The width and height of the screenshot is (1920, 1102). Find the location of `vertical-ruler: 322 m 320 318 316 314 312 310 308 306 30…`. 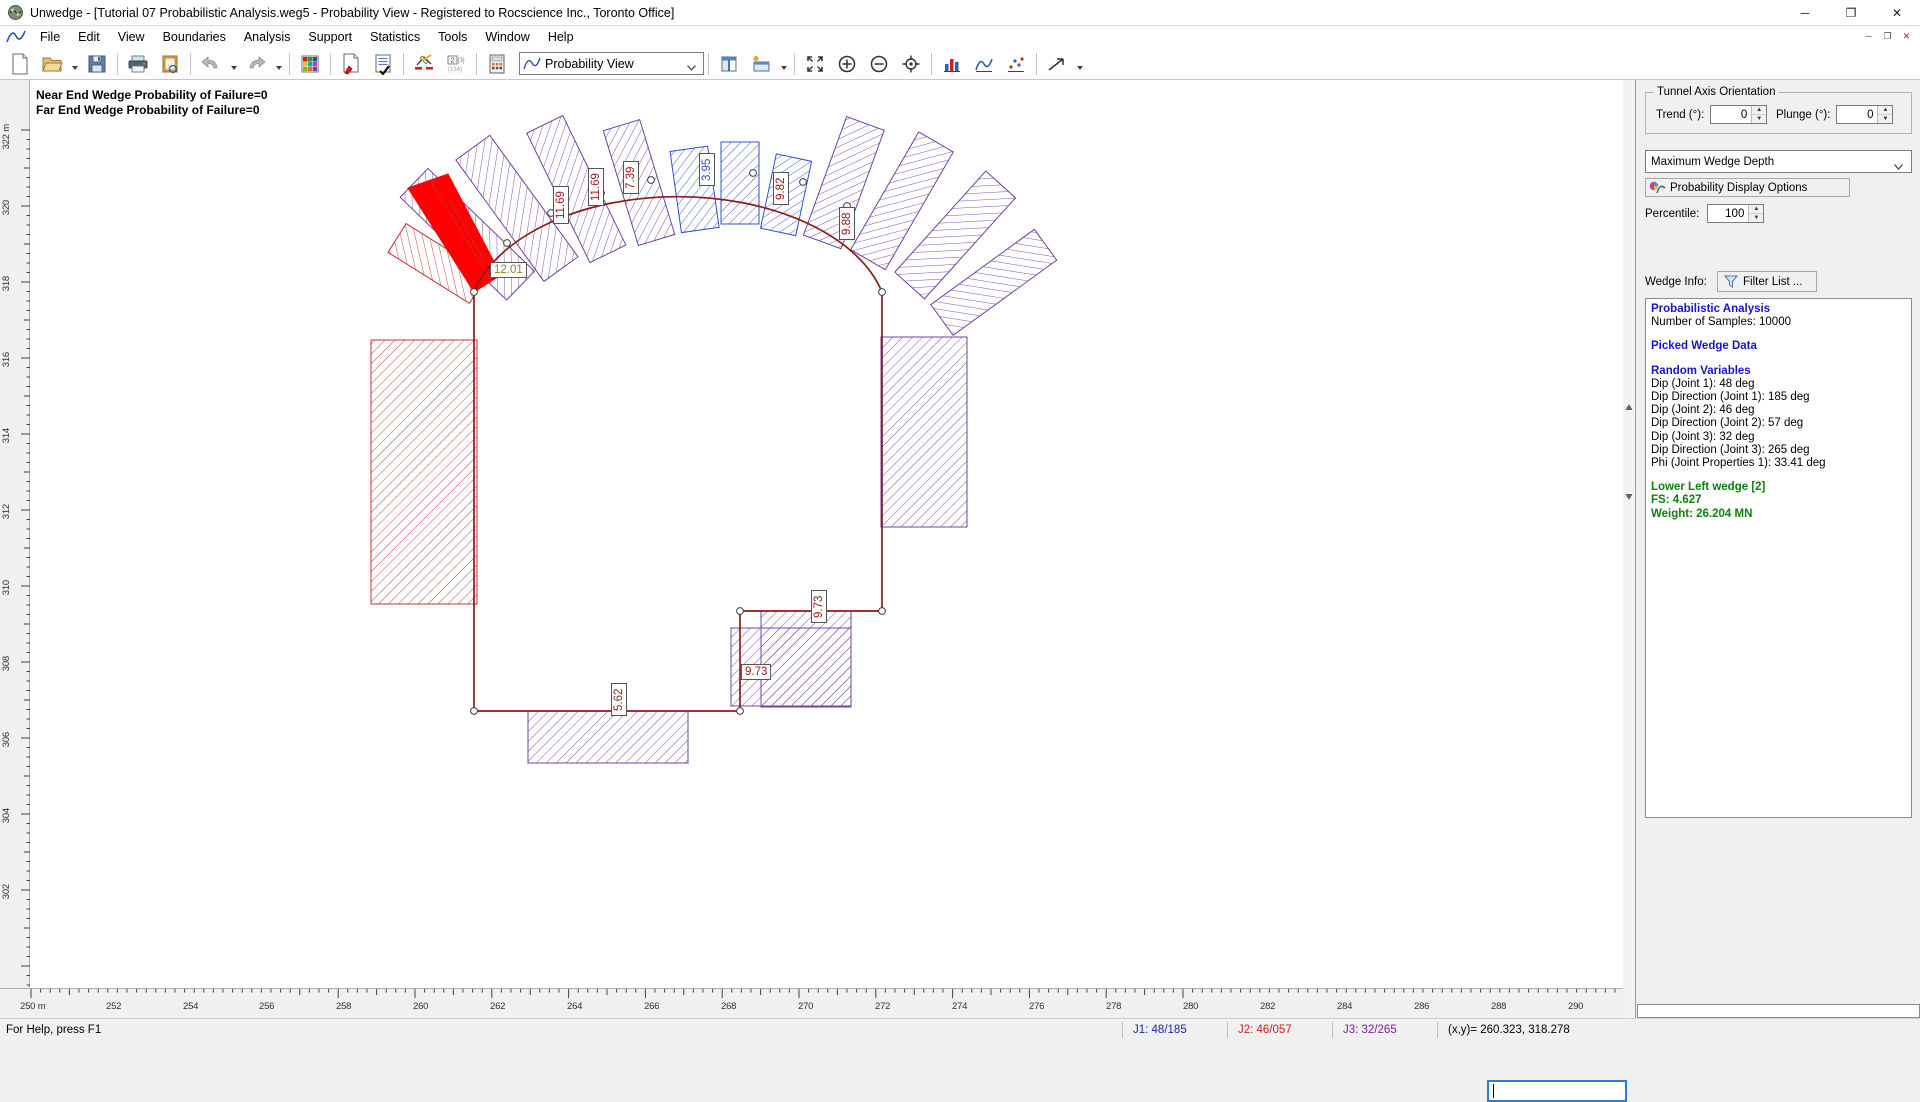

vertical-ruler: 322 m 320 318 316 314 312 310 308 306 30… is located at coordinates (15, 534).